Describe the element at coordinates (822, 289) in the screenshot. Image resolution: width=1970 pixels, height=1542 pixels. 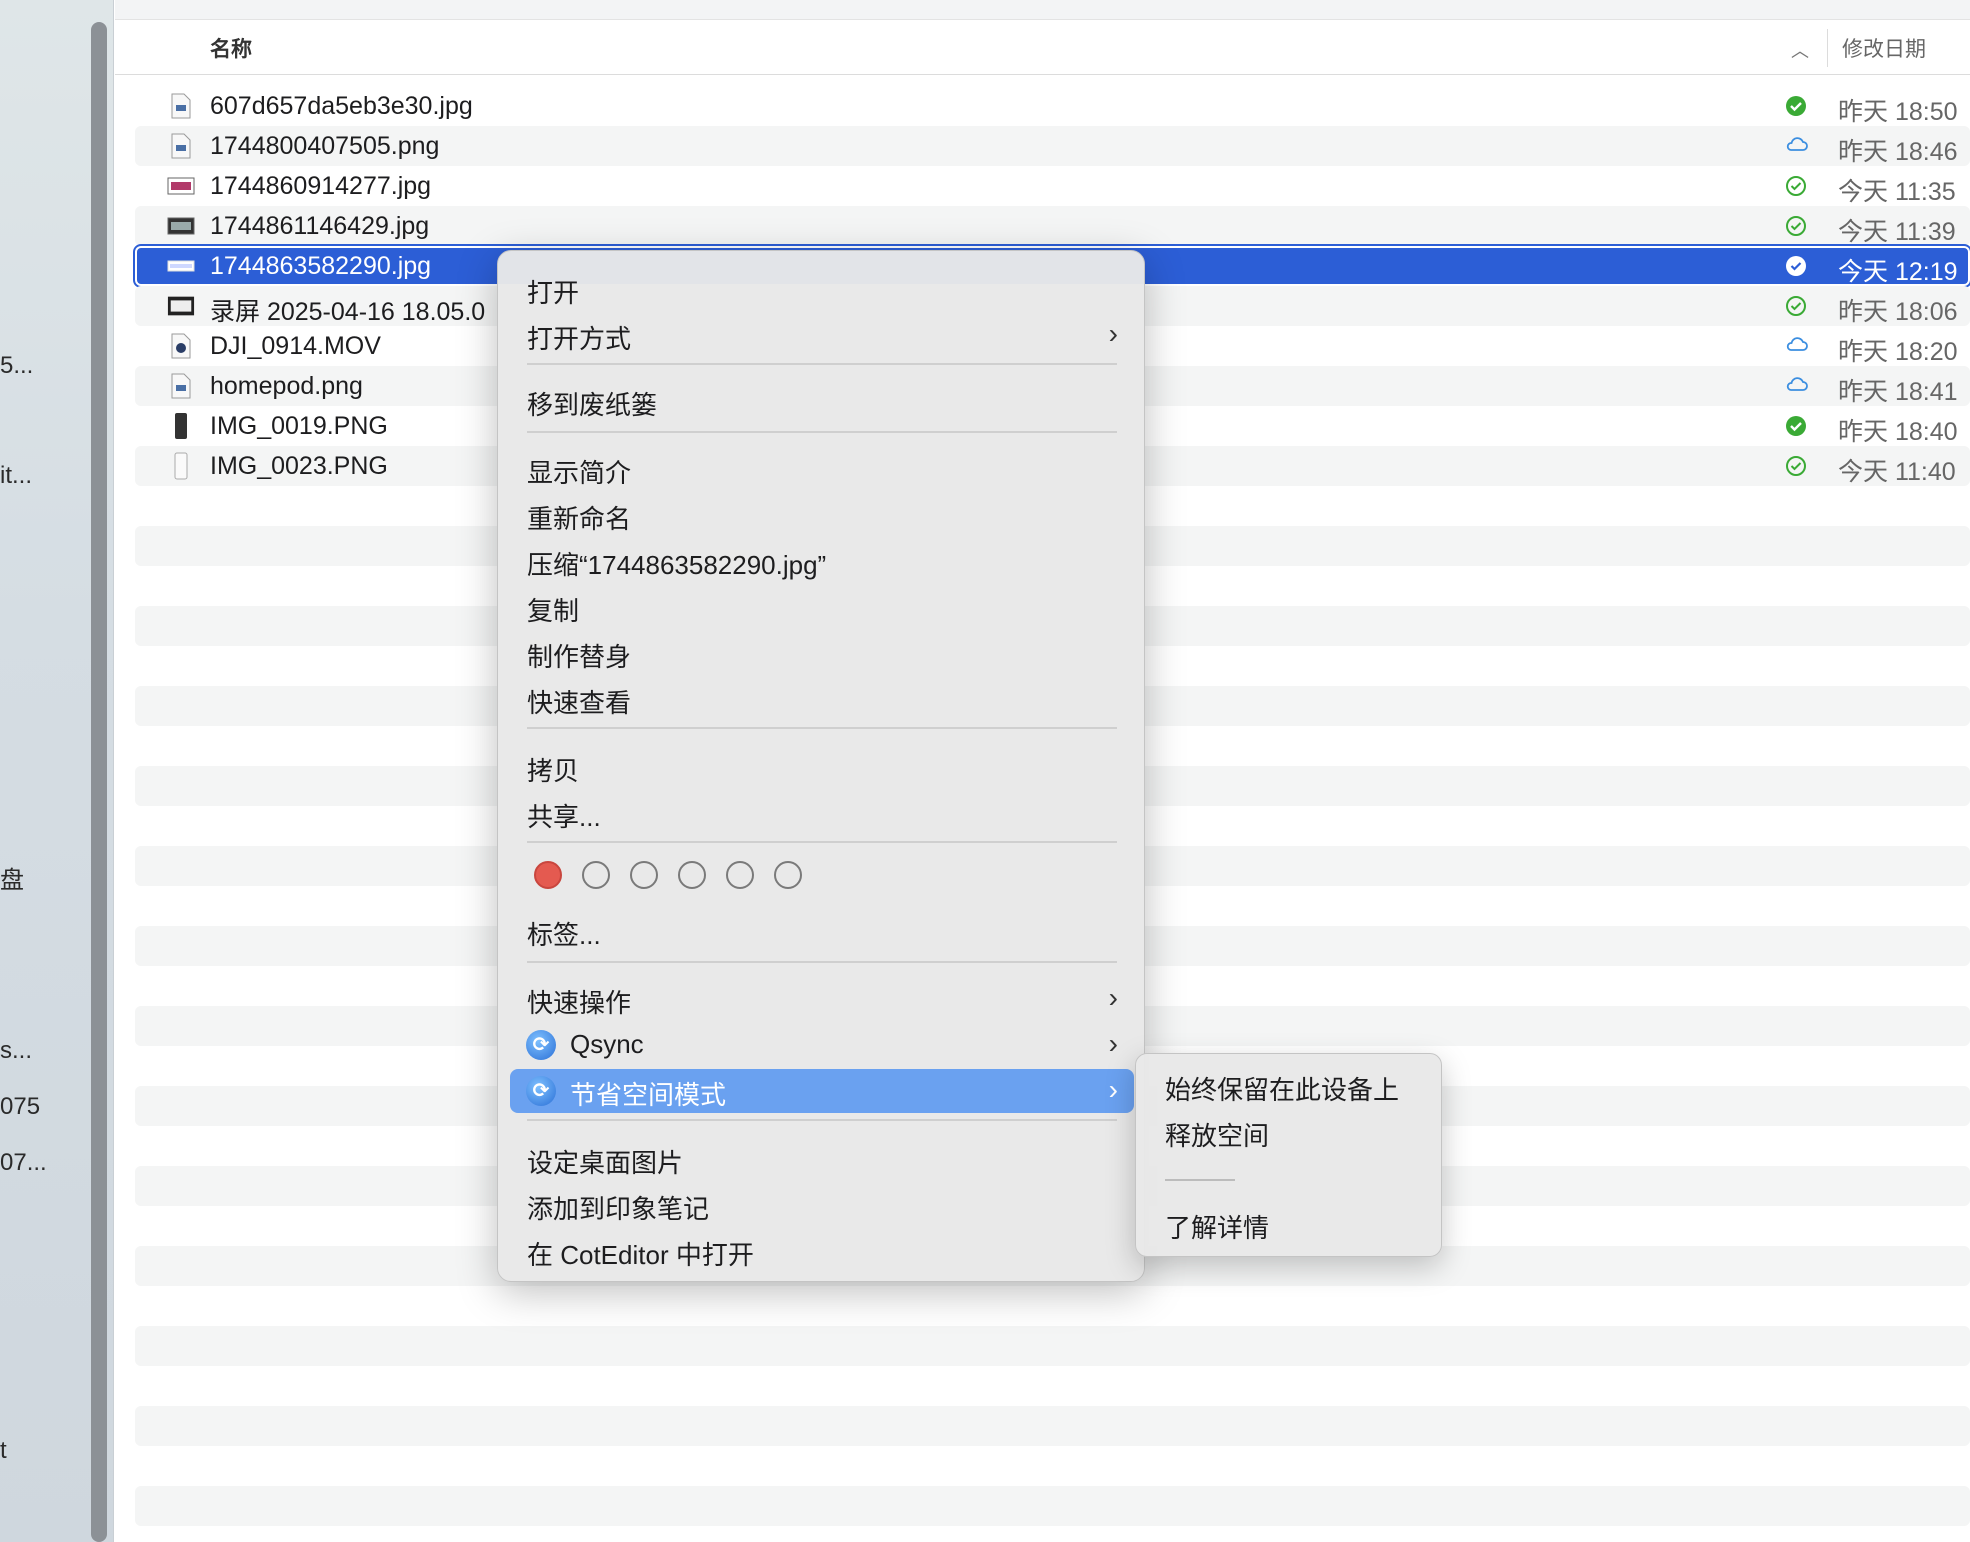
I see `menu-item-open: 打开` at that location.